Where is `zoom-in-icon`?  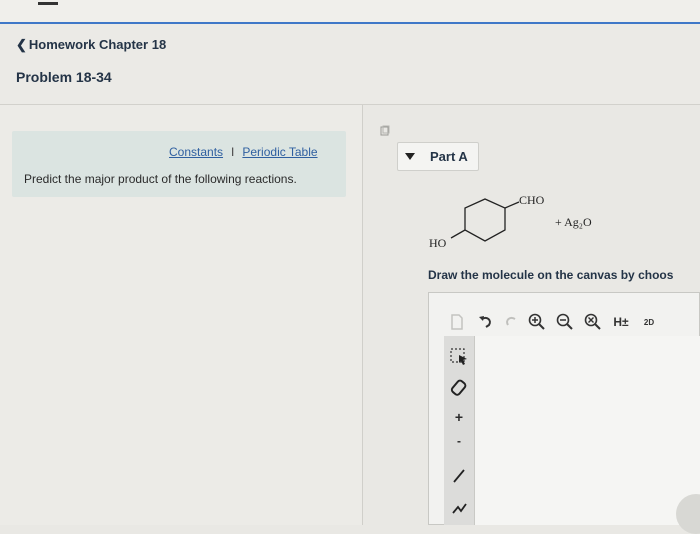 zoom-in-icon is located at coordinates (537, 322).